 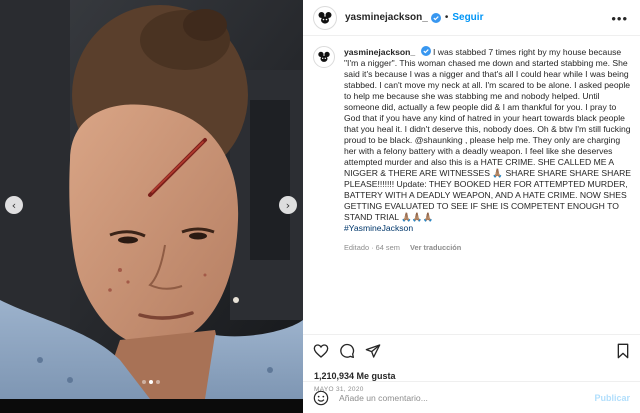 I want to click on comment-icon, so click(x=347, y=351).